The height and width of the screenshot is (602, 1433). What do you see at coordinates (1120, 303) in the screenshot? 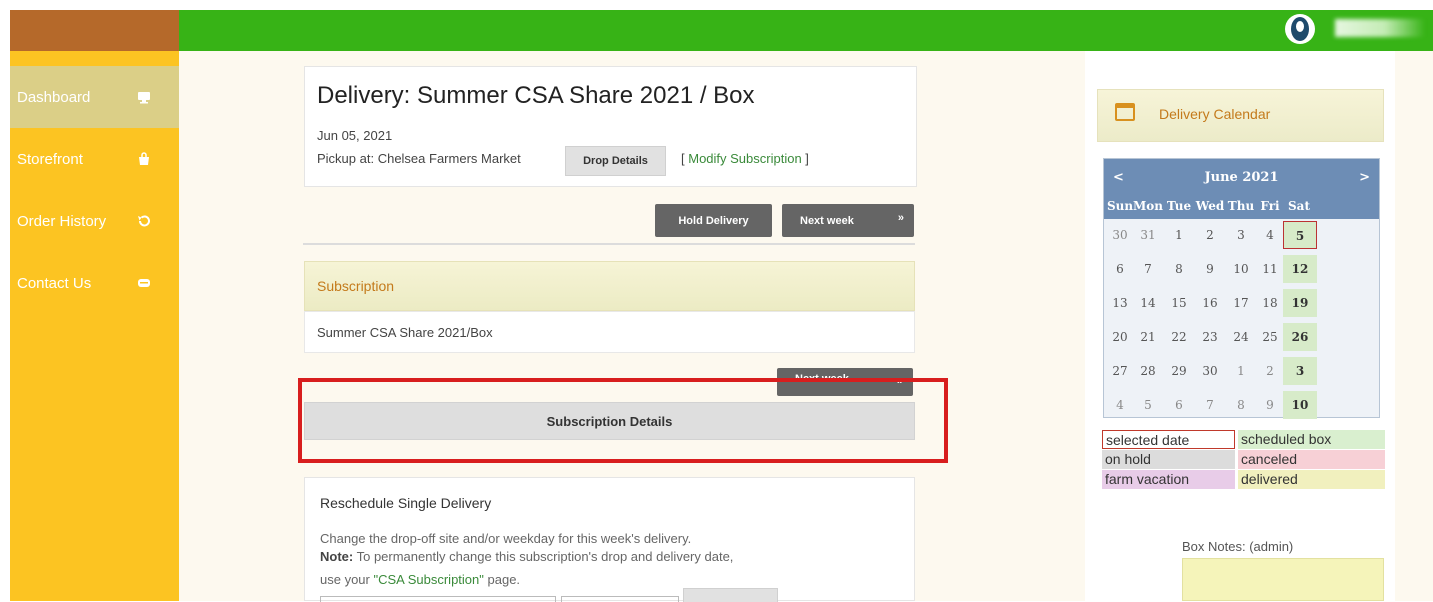
I see `calendar-day: 13` at bounding box center [1120, 303].